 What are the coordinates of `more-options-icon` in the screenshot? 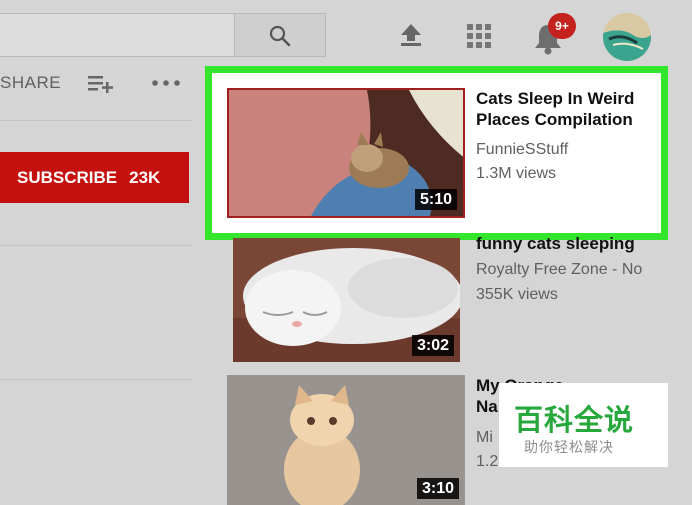 It's located at (166, 83).